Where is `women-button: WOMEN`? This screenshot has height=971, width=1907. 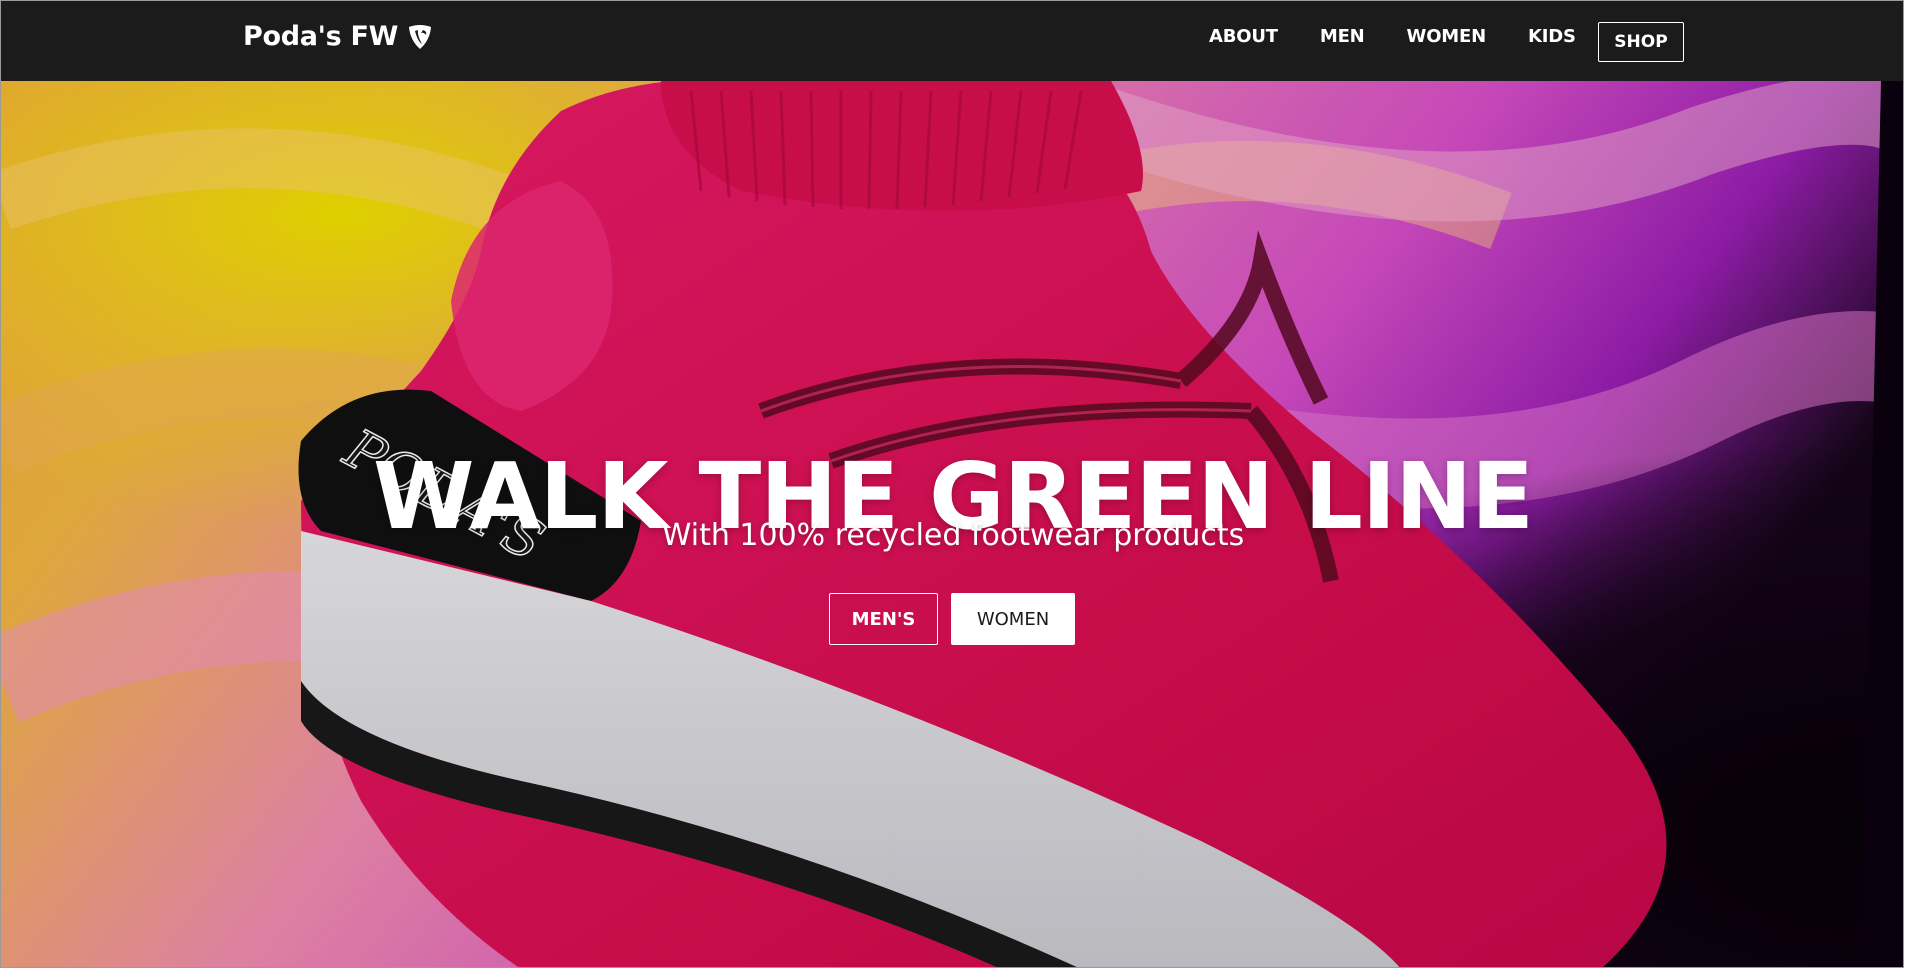
women-button: WOMEN is located at coordinates (1013, 619).